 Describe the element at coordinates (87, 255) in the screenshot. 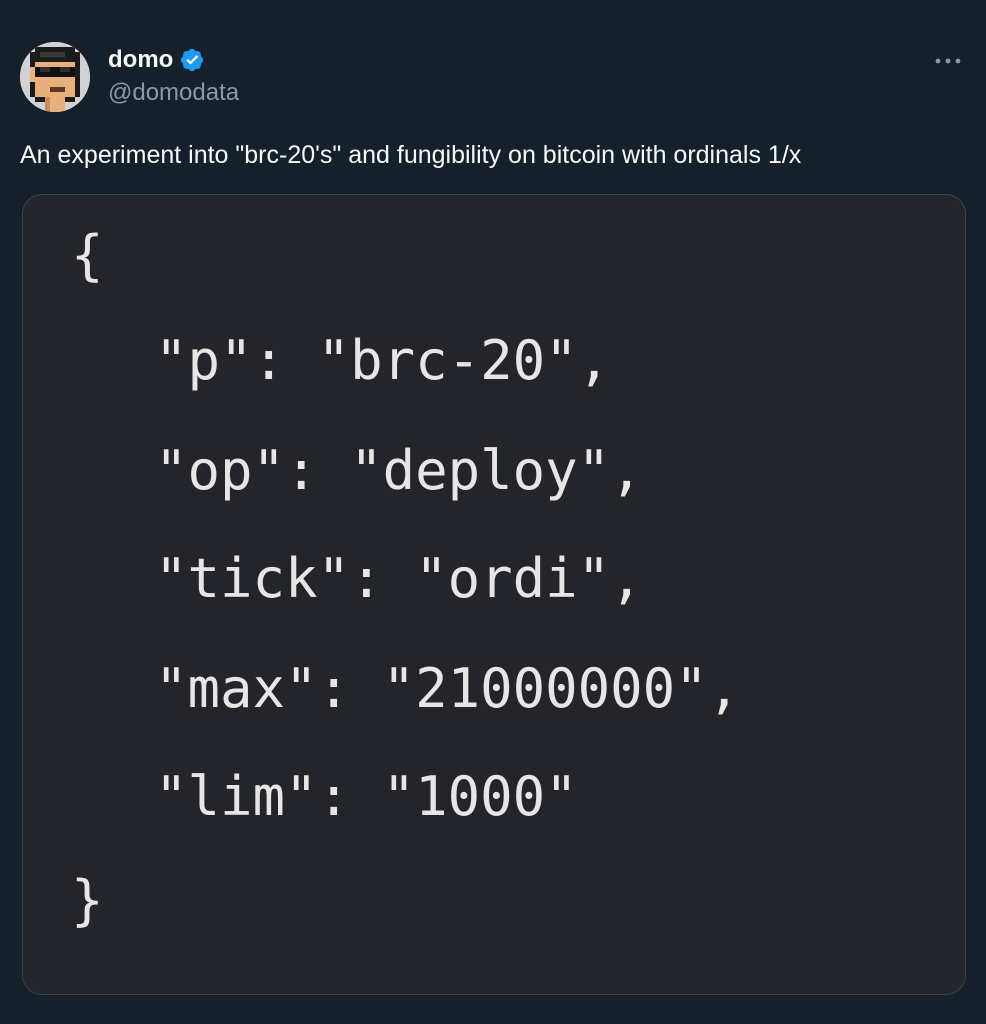

I see `code-line-open-brace: {` at that location.